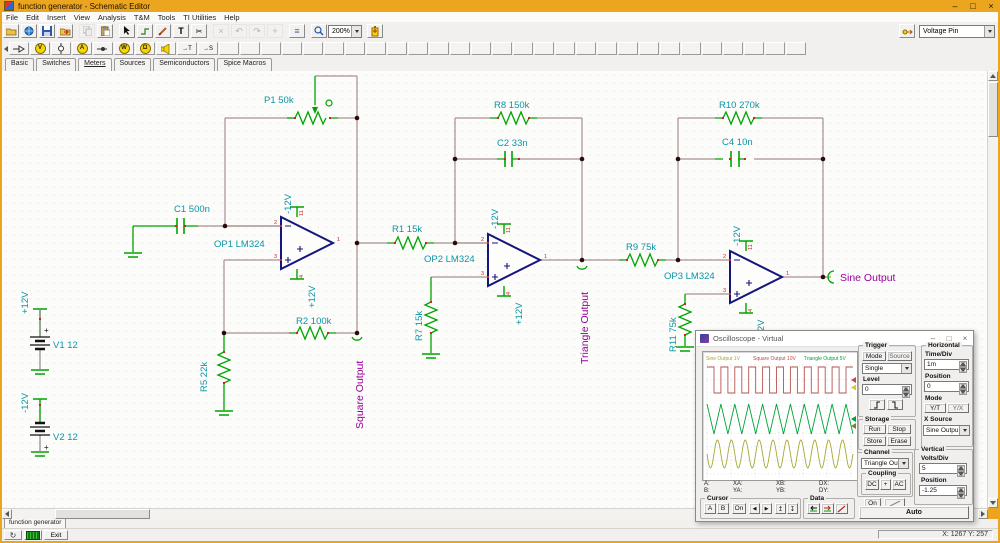 This screenshot has width=1000, height=543. I want to click on opamp-op3: OP3 LM324 2 3 1 11 4 -12V +12V, so click(726, 283).